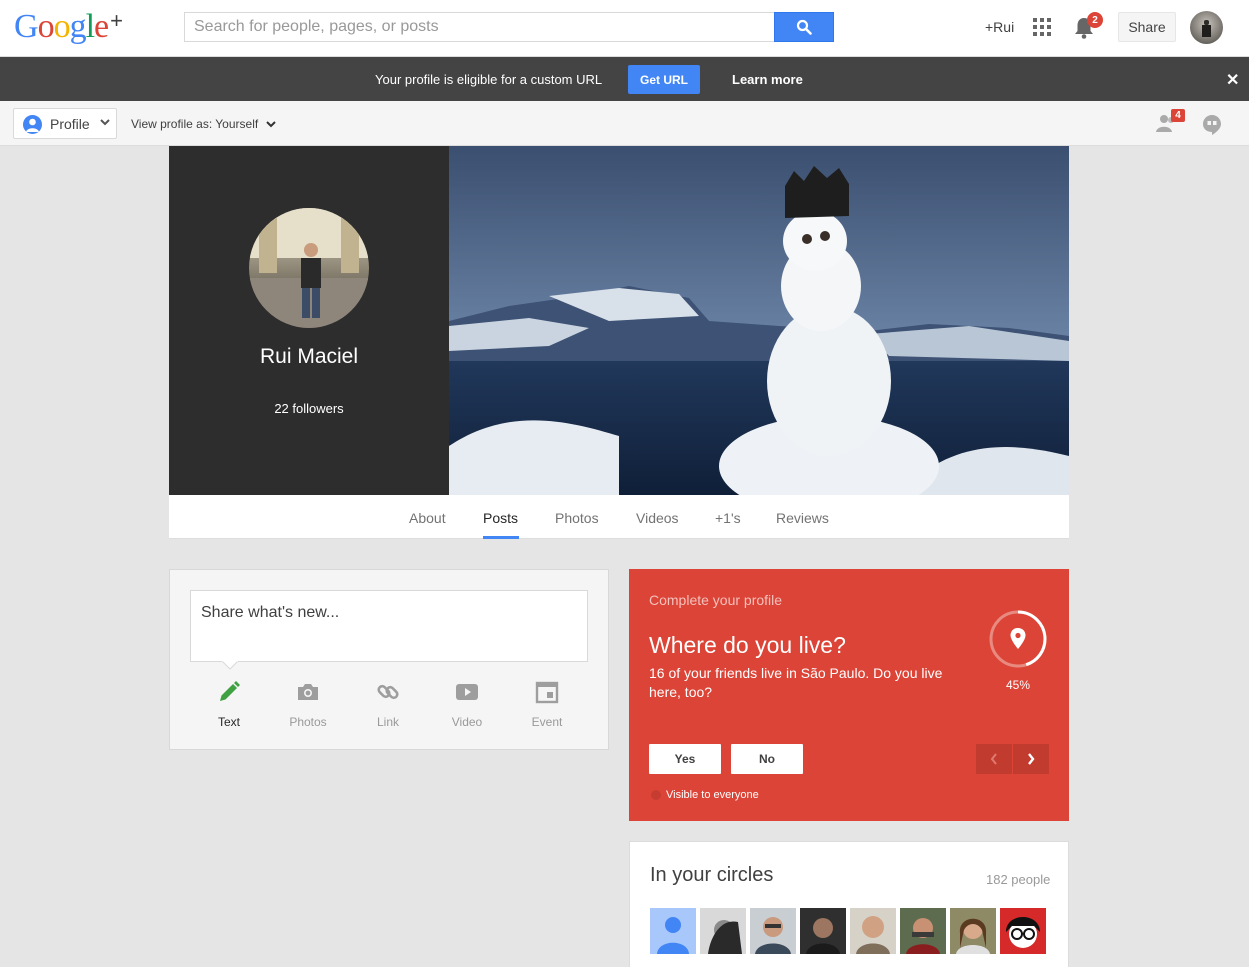  I want to click on logo-letter: g, so click(78, 26).